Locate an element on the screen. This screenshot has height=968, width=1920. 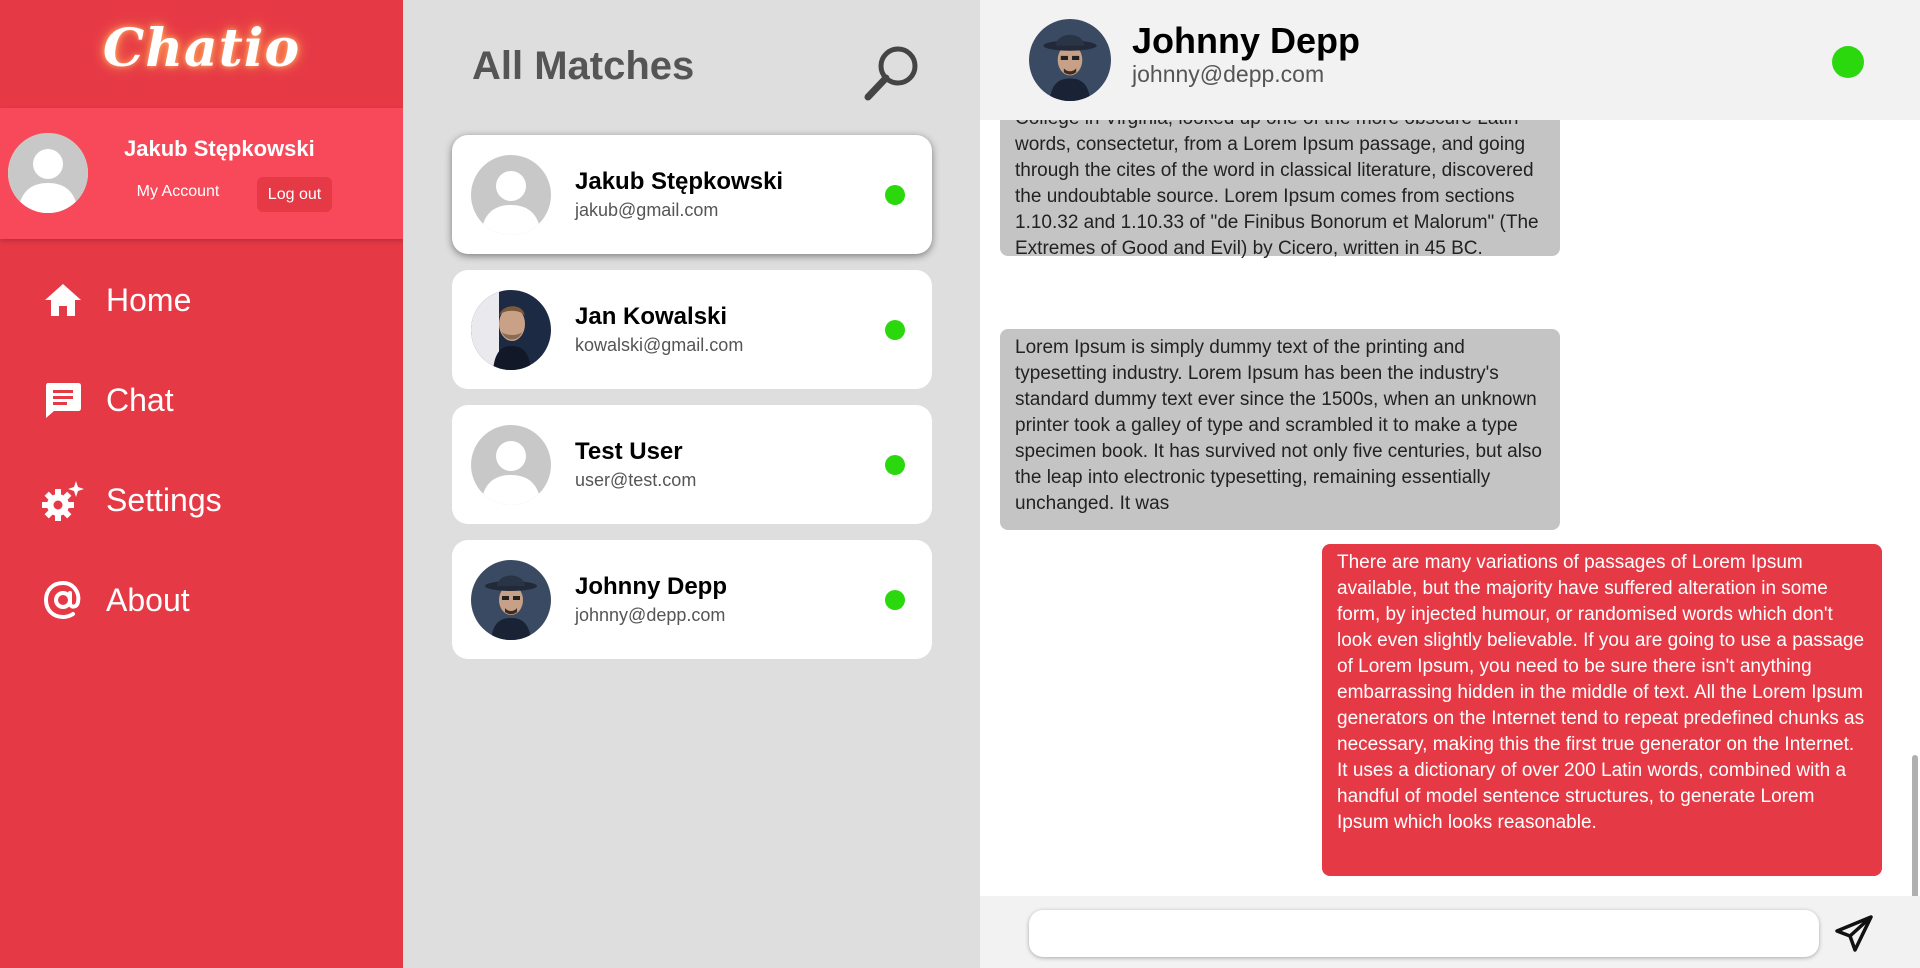
nav-label-settings: Settings is located at coordinates (164, 499).